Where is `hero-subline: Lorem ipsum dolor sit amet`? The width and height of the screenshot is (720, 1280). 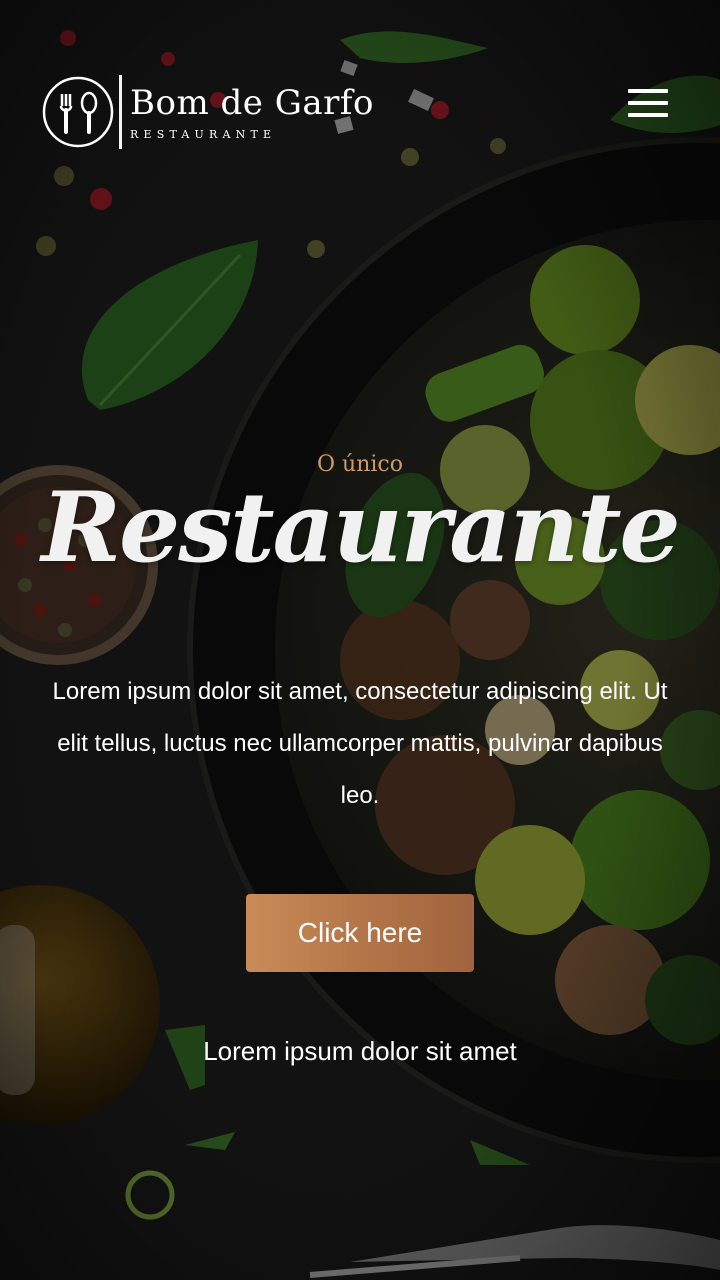
hero-subline: Lorem ipsum dolor sit amet is located at coordinates (360, 1051).